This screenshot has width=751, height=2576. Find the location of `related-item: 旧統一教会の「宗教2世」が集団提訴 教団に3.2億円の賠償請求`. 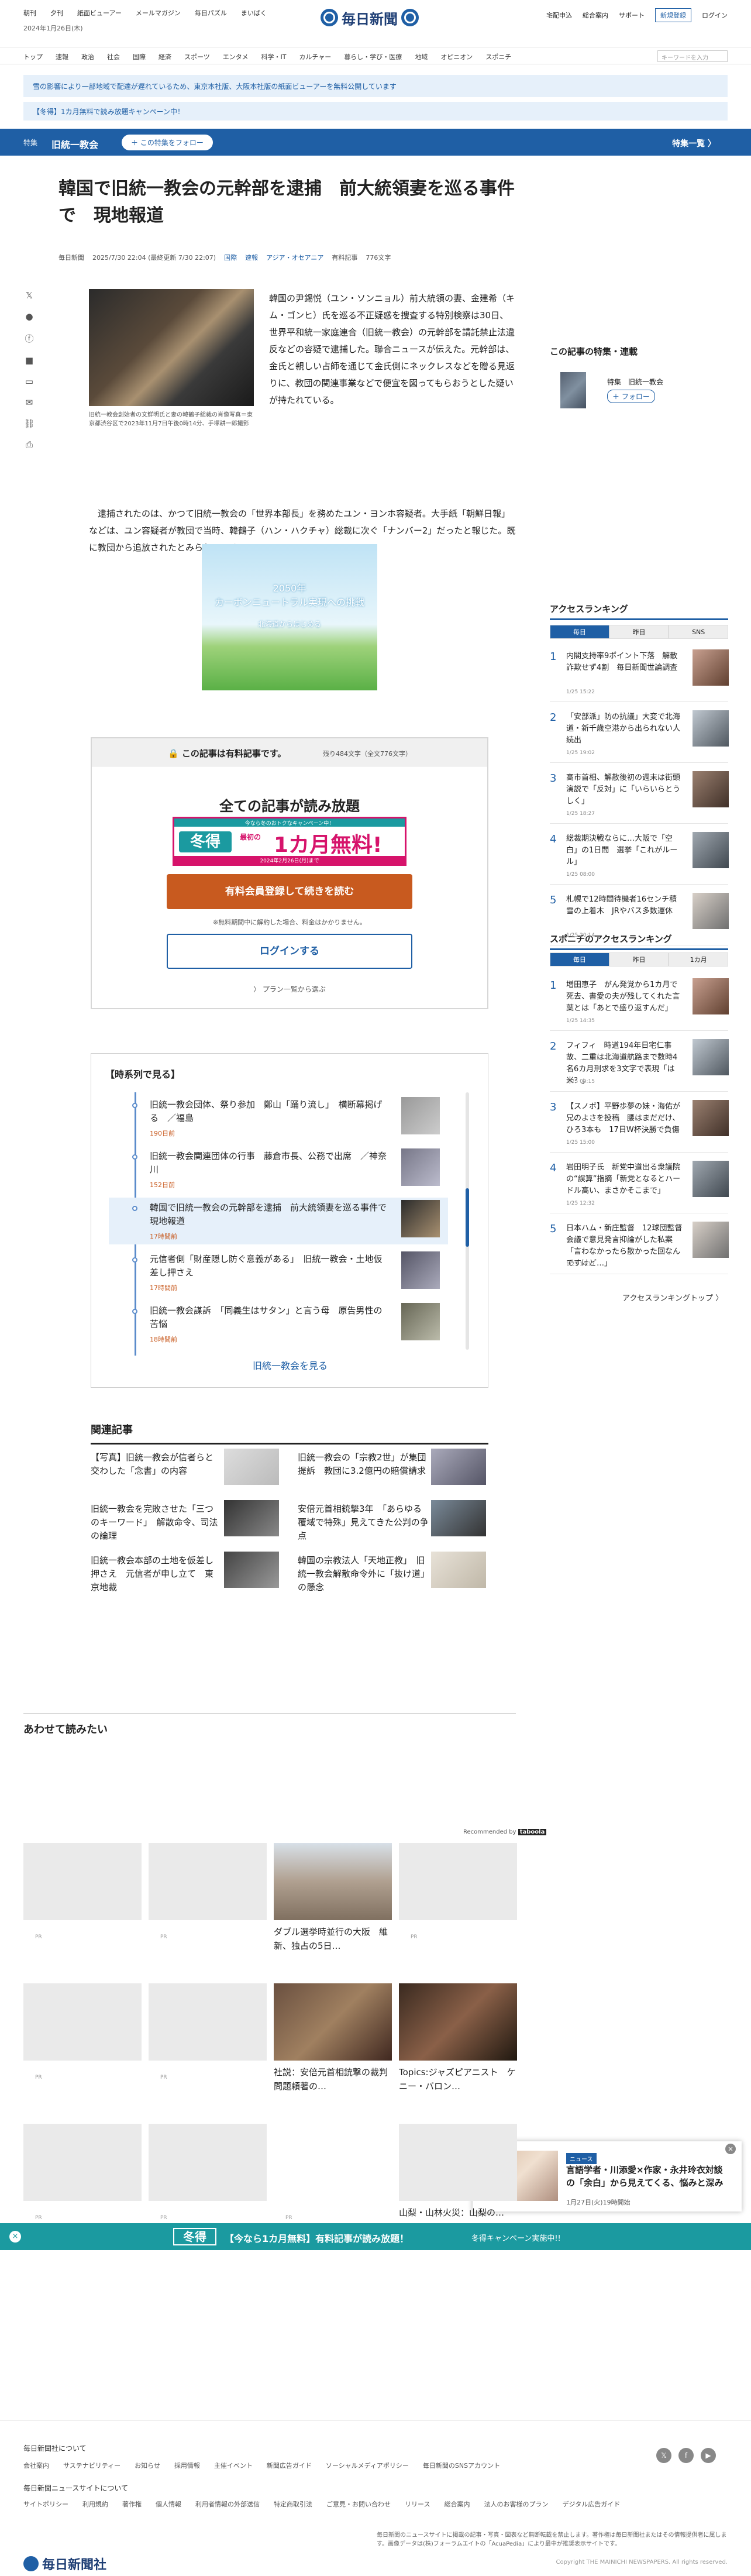

related-item: 旧統一教会の「宗教2世」が集団提訴 教団に3.2億円の賠償請求 is located at coordinates (392, 1474).